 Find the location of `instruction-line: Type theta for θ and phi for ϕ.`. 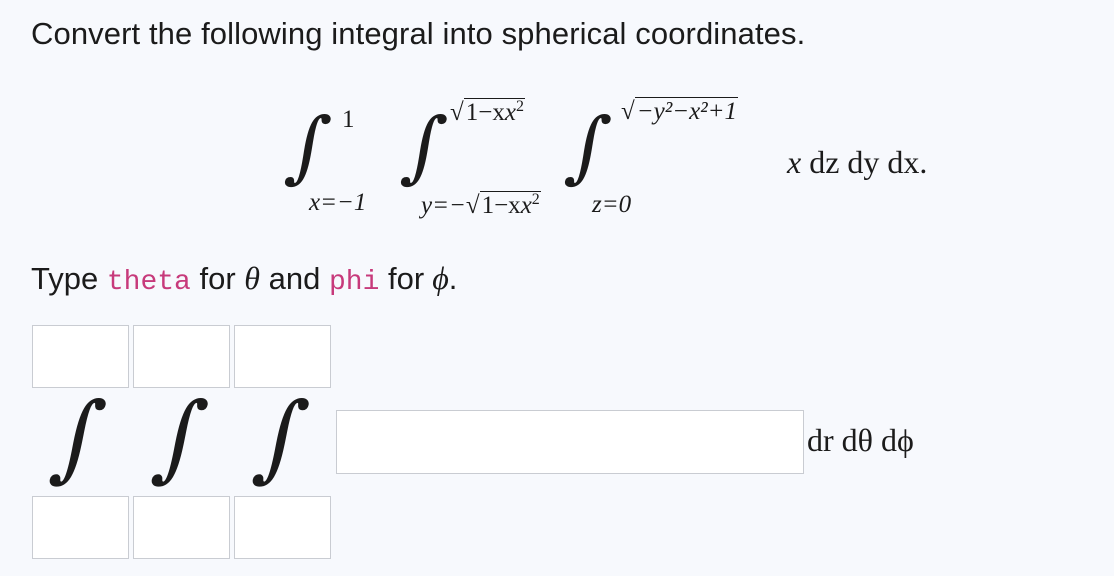

instruction-line: Type theta for θ and phi for ϕ. is located at coordinates (244, 279).